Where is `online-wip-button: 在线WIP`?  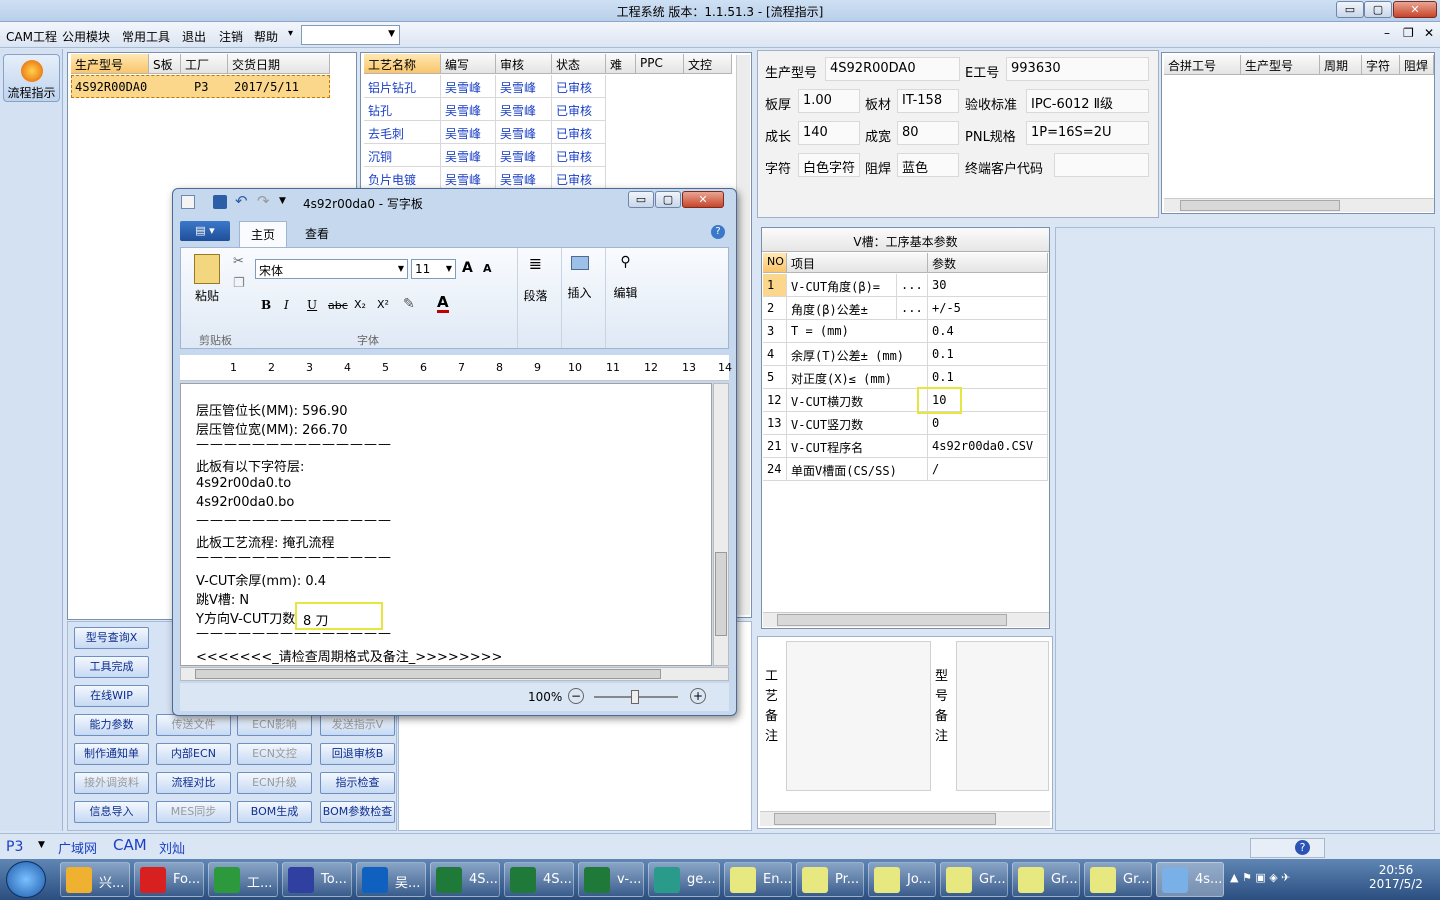 online-wip-button: 在线WIP is located at coordinates (111, 696).